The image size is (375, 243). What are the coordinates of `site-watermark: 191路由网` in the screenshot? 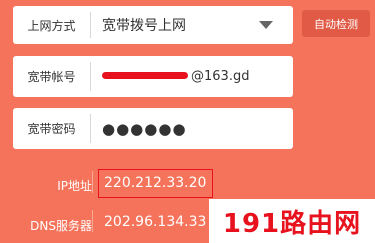 It's located at (292, 221).